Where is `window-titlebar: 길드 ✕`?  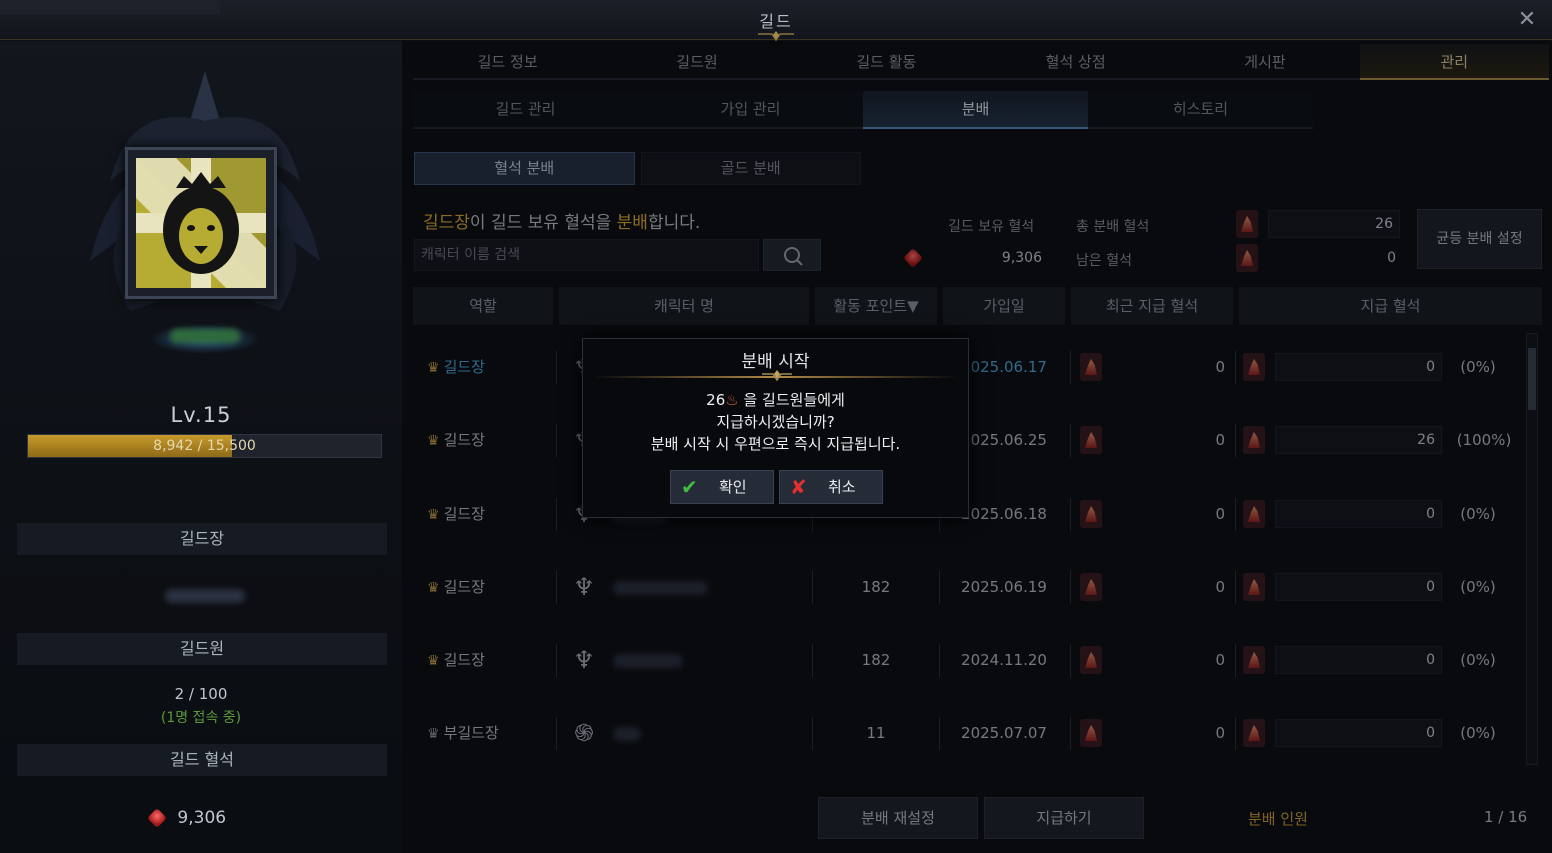 window-titlebar: 길드 ✕ is located at coordinates (776, 21).